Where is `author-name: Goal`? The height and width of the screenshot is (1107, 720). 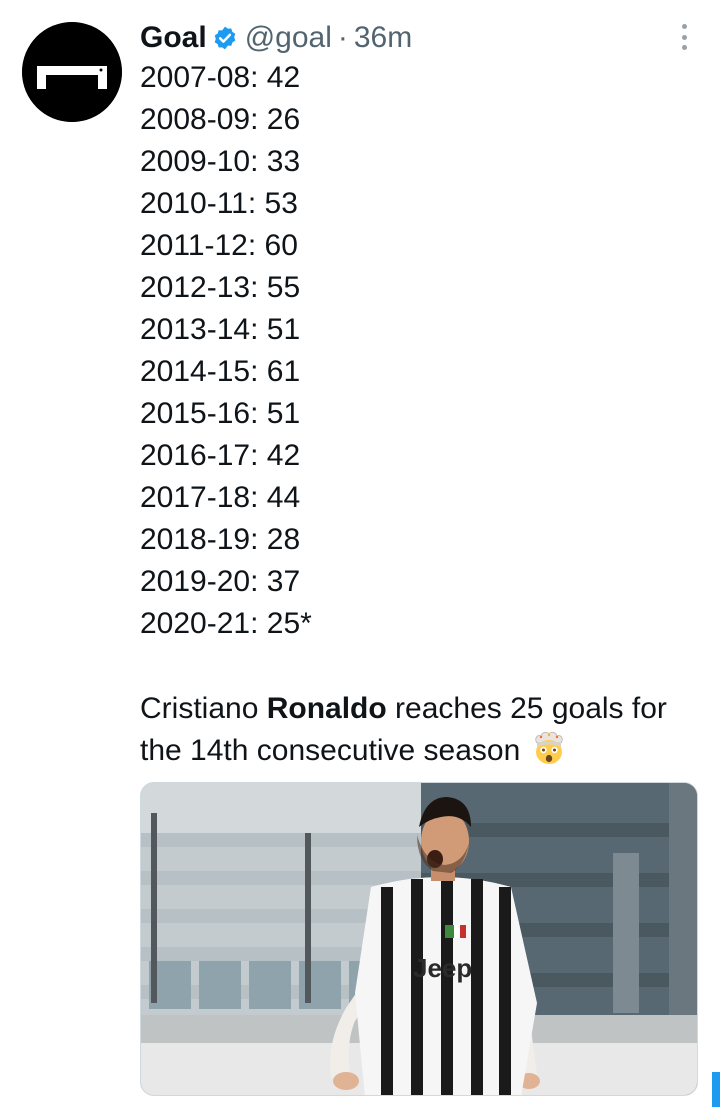
author-name: Goal is located at coordinates (173, 38).